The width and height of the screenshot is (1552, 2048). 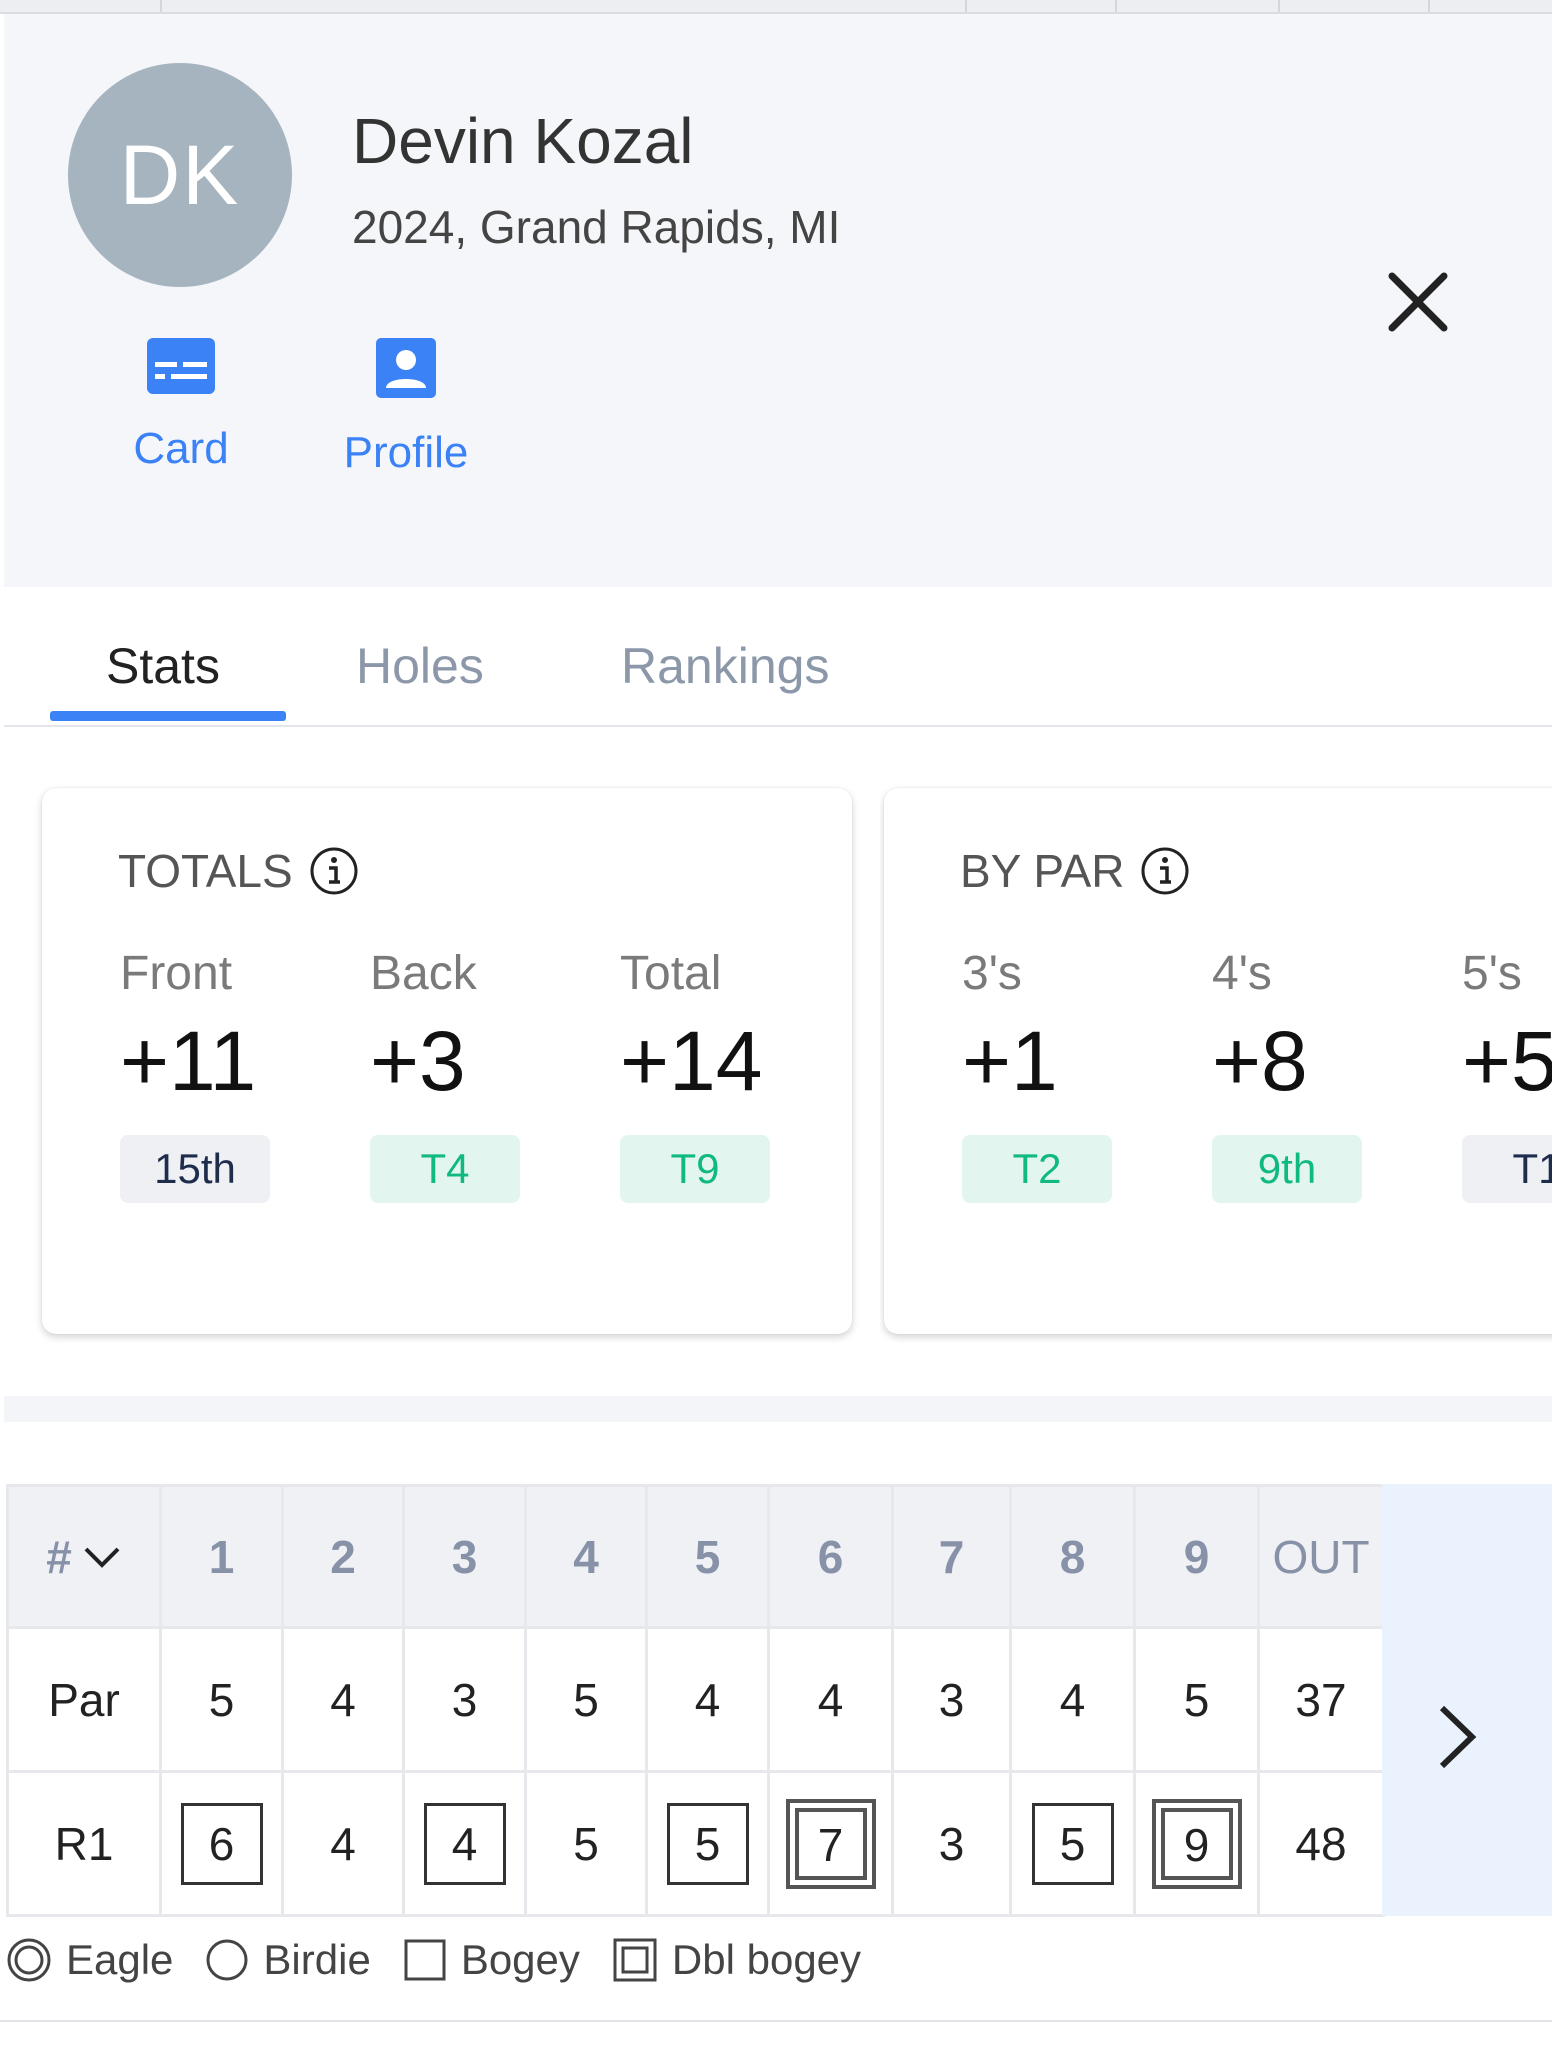 I want to click on profile-label: Profile, so click(x=406, y=452).